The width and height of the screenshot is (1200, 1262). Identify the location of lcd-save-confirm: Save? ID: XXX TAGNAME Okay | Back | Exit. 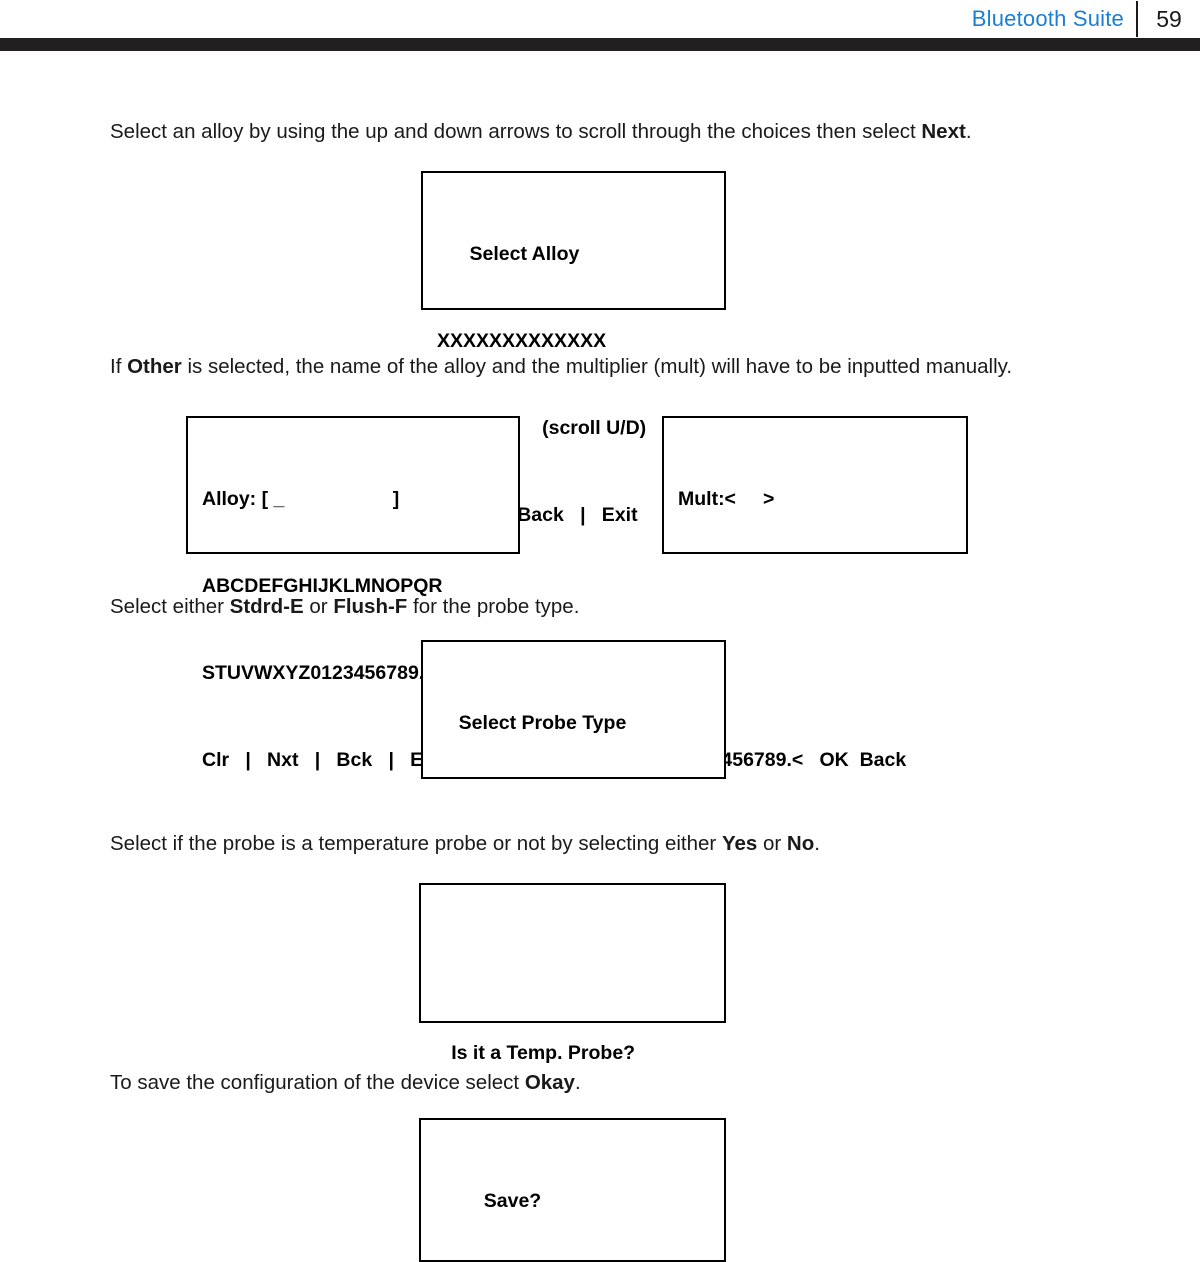
(572, 1190).